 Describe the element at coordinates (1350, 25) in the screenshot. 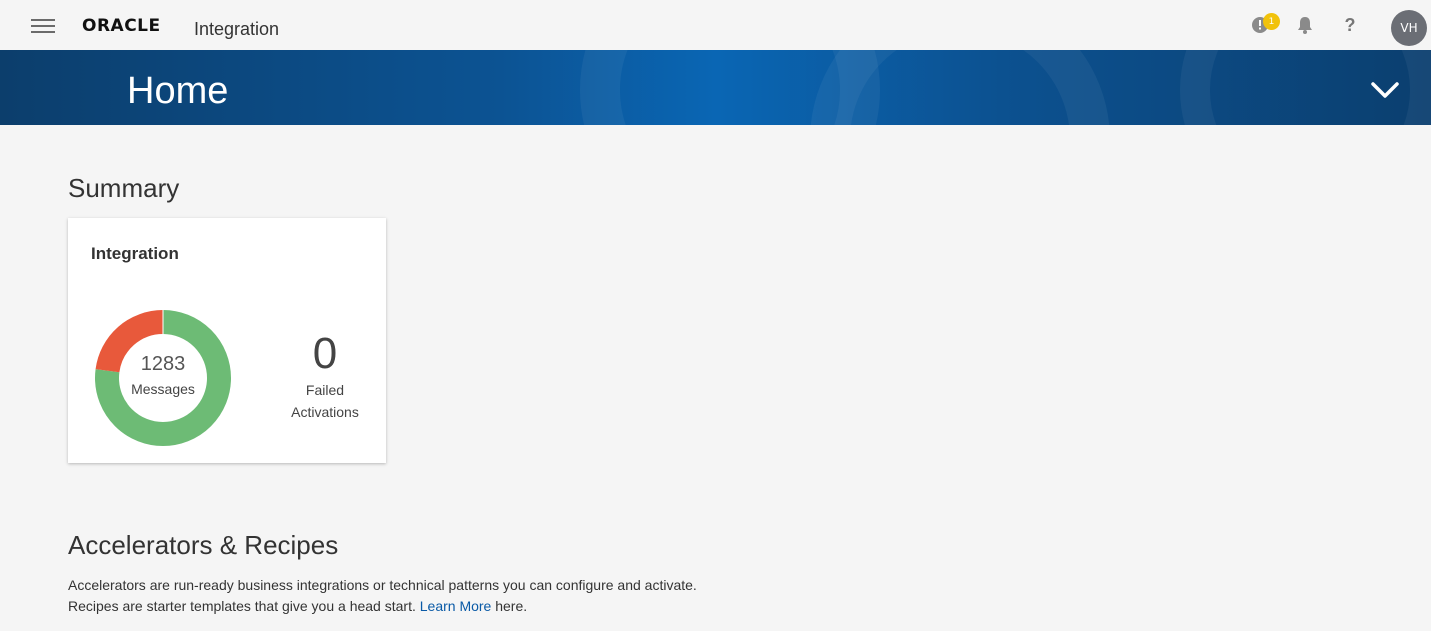

I see `help-icon: ?` at that location.